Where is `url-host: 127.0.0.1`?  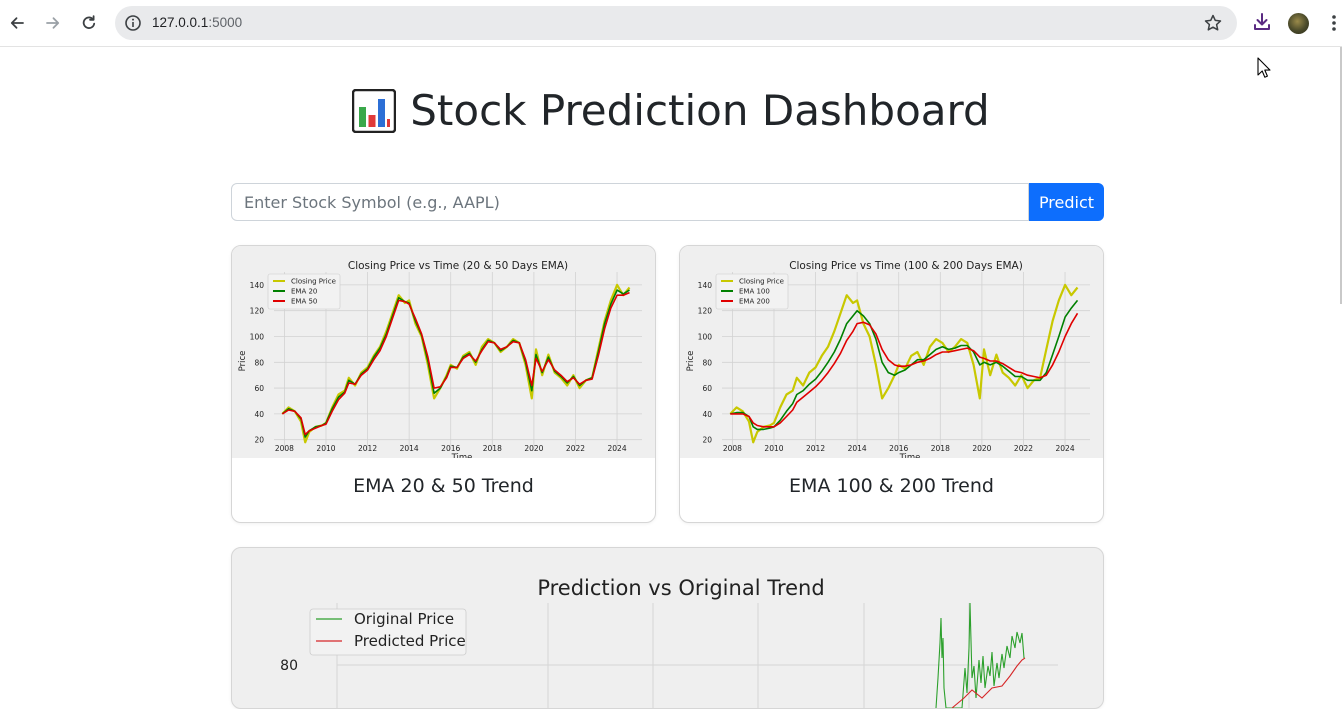
url-host: 127.0.0.1 is located at coordinates (180, 22).